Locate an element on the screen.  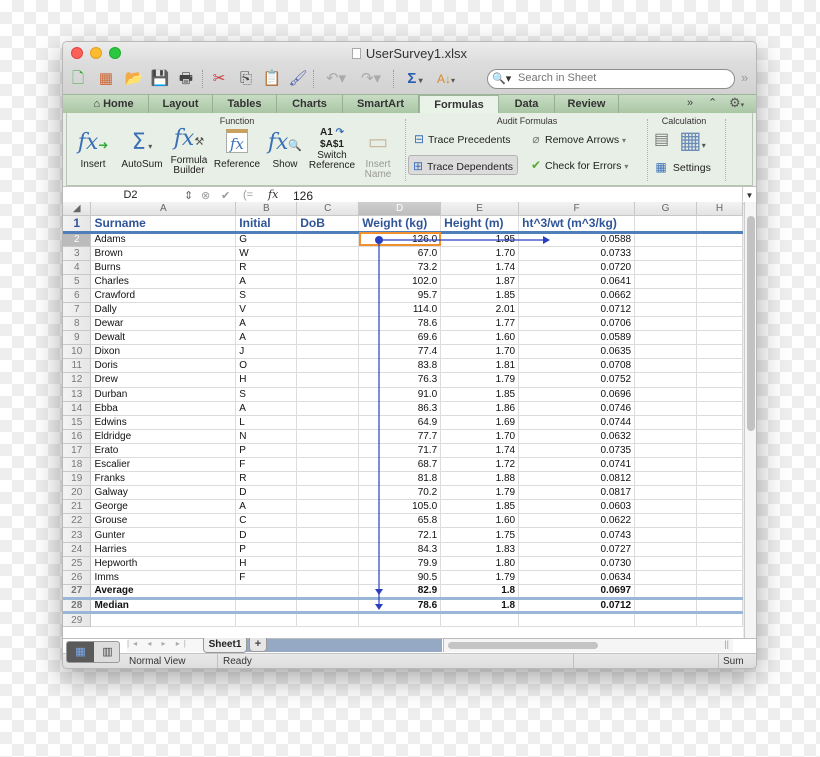
vertical-scroll-thumb is located at coordinates (751, 323).